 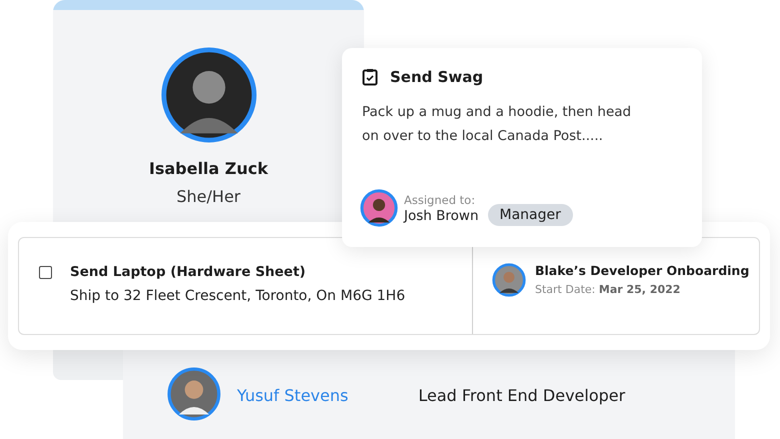 What do you see at coordinates (370, 77) in the screenshot?
I see `clipboard-check-icon` at bounding box center [370, 77].